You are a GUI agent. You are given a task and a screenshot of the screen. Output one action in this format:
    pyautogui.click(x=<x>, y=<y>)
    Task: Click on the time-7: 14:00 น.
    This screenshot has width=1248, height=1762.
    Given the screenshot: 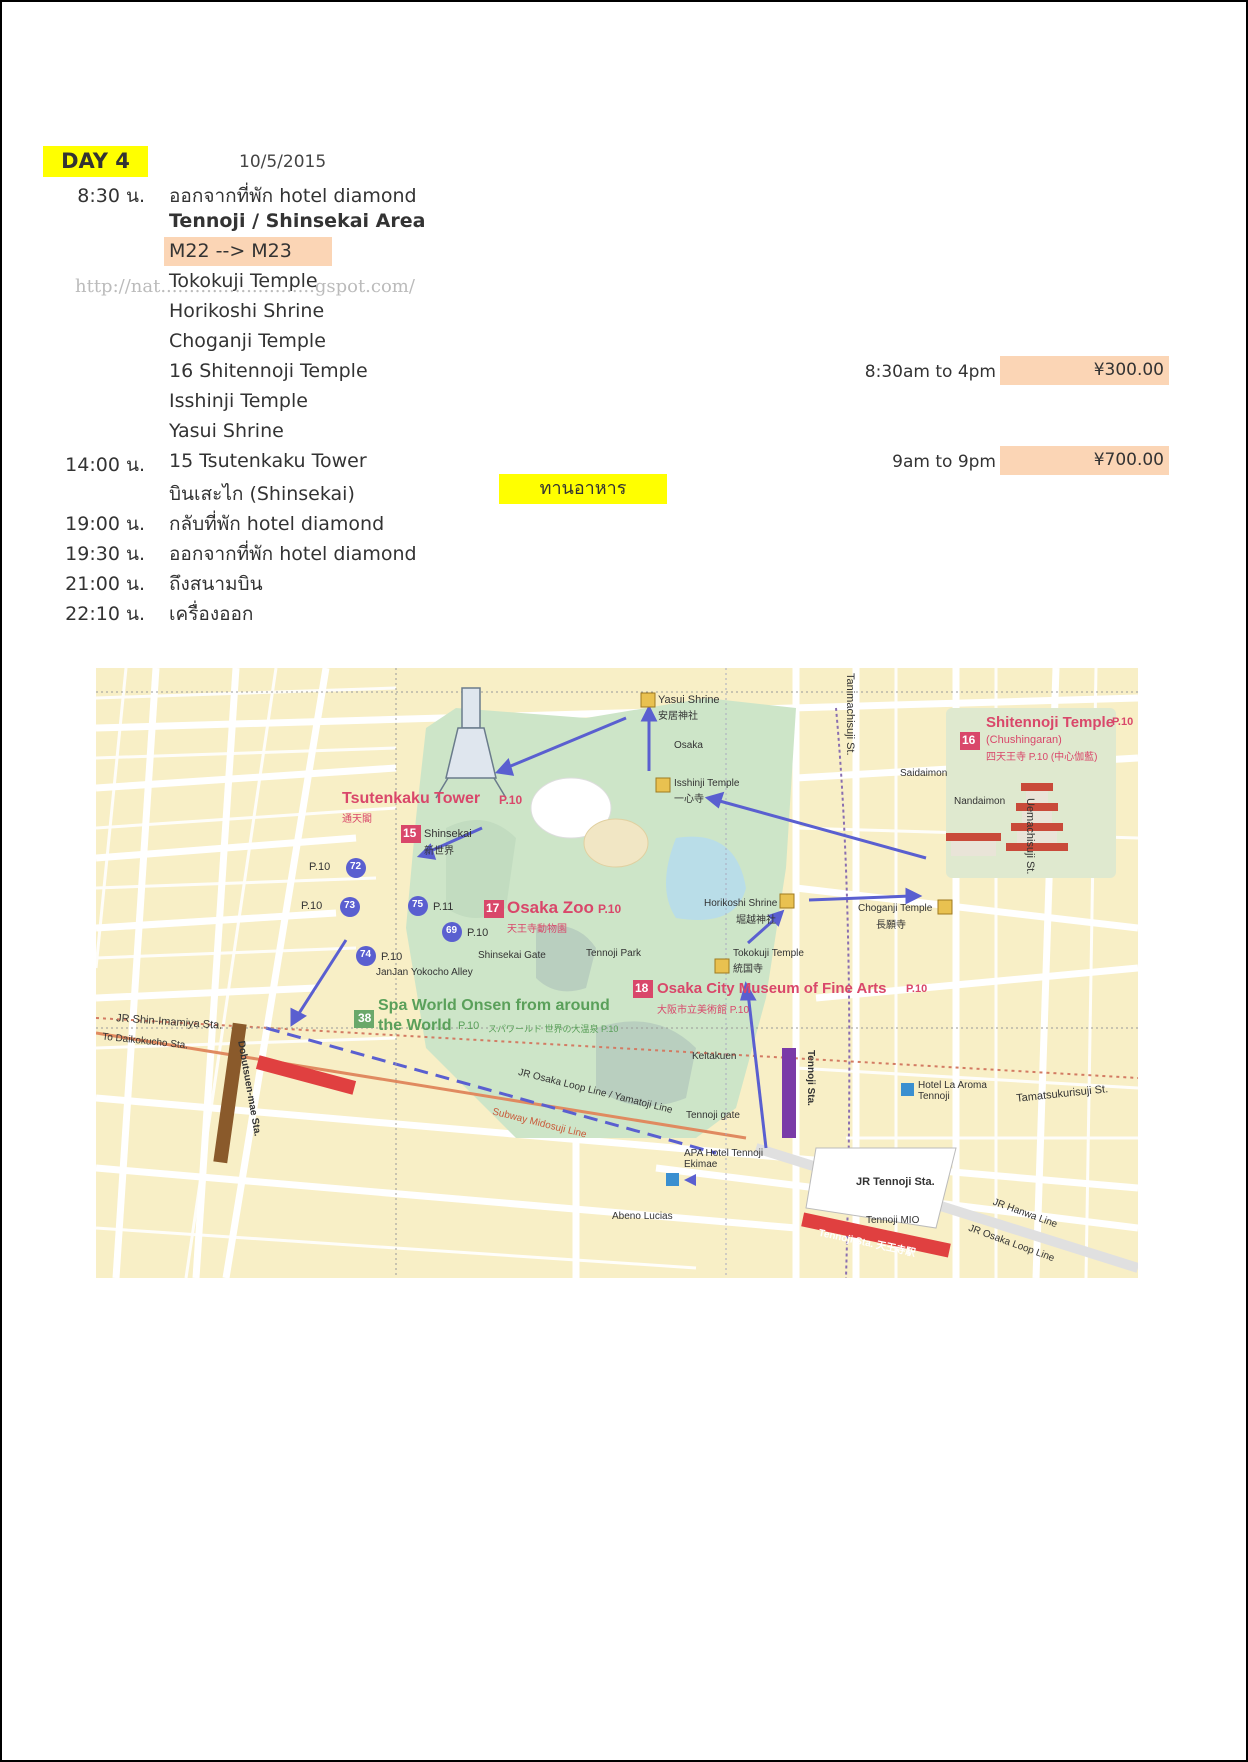 What is the action you would take?
    pyautogui.click(x=105, y=465)
    